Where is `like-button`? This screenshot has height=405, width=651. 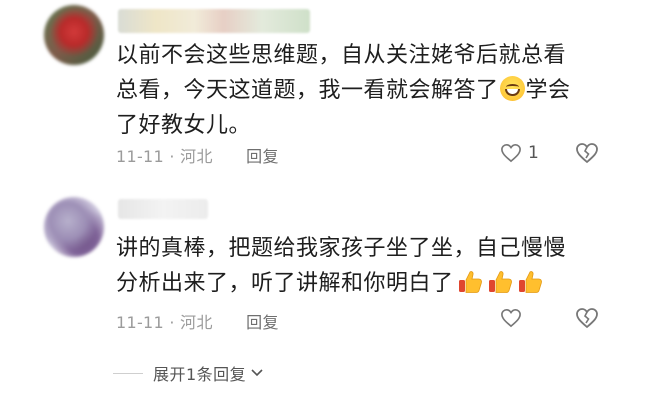 like-button is located at coordinates (511, 318).